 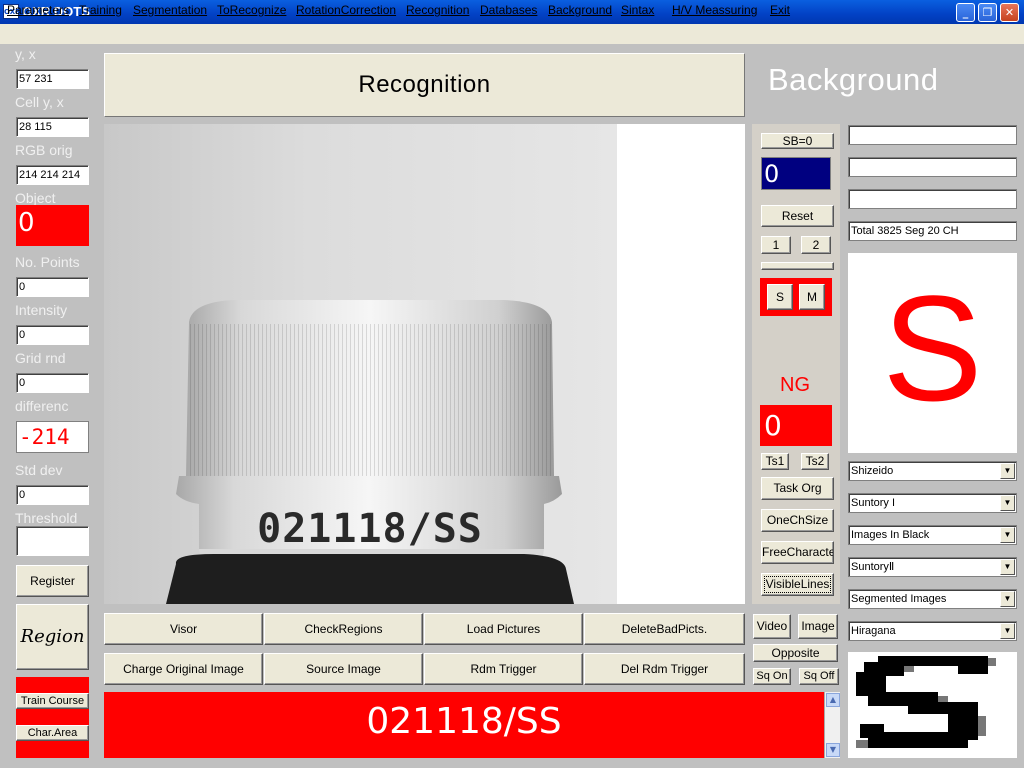 I want to click on rgb-field: 214 214 214, so click(x=52, y=175).